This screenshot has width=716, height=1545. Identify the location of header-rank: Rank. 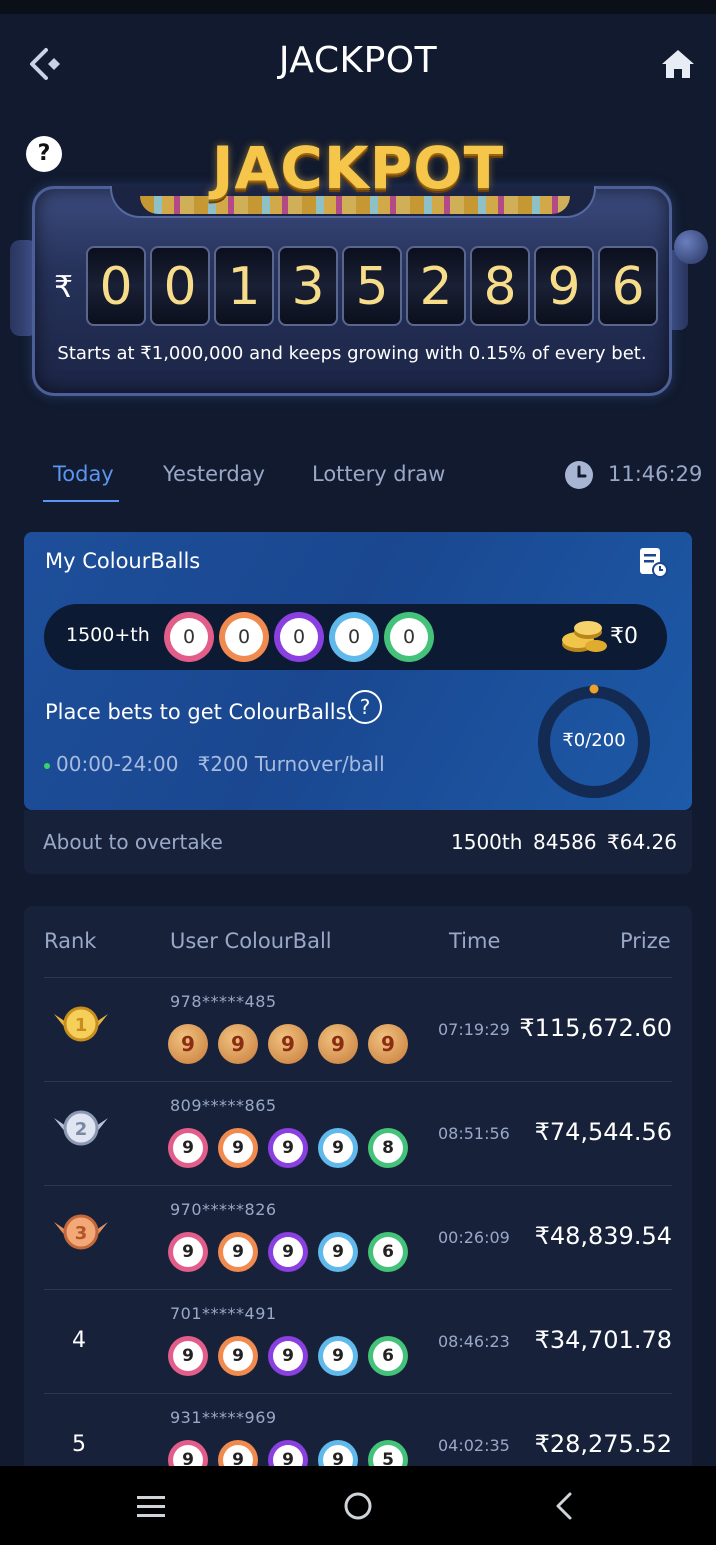
(70, 941).